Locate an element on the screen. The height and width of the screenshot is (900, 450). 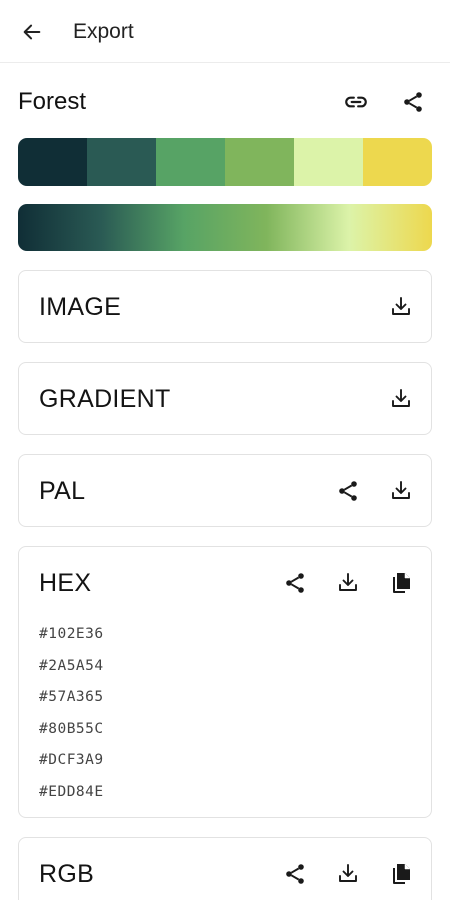
card-title: RGB is located at coordinates (67, 874).